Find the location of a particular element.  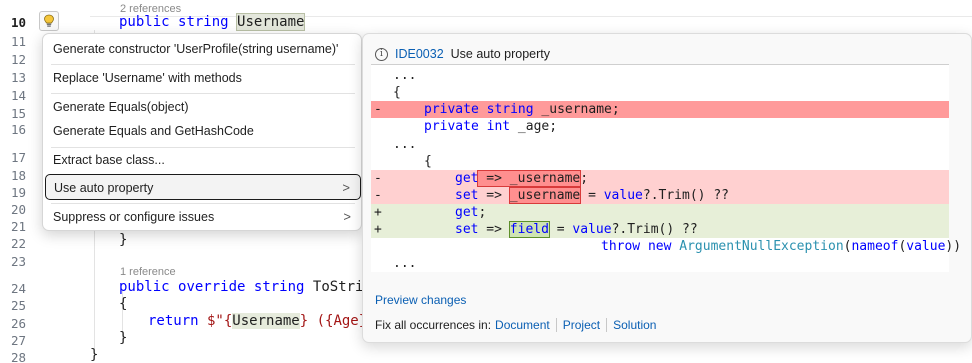

preview-header: i IDE0032 Use auto property is located at coordinates (462, 54).